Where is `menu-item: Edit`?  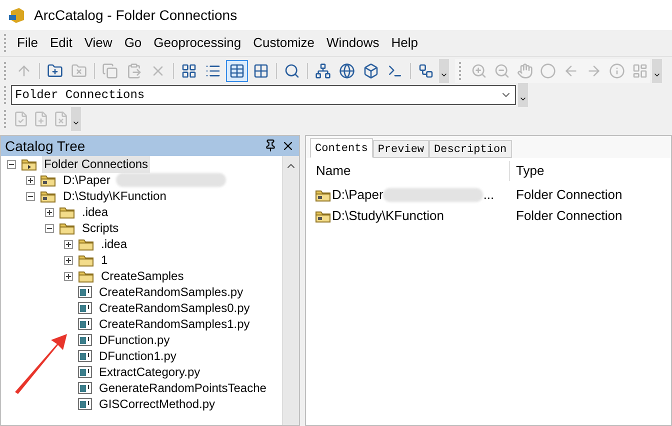
menu-item: Edit is located at coordinates (61, 43).